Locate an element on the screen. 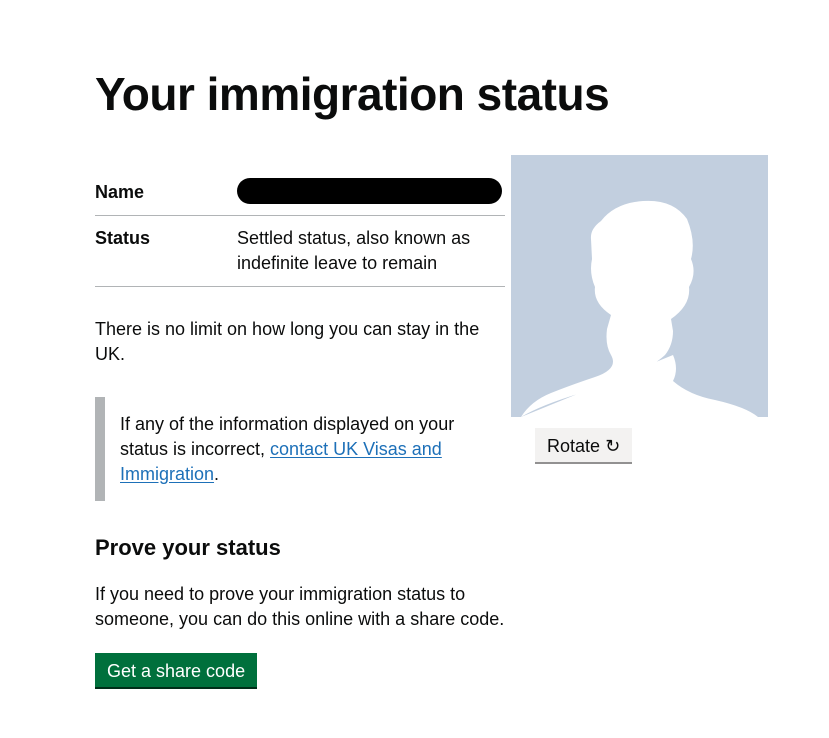  name-label: Name is located at coordinates (120, 192).